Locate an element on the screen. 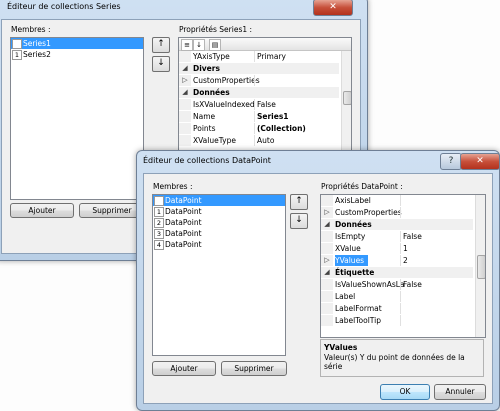 The image size is (500, 411). categorized-view-icon: ≡ is located at coordinates (187, 45).